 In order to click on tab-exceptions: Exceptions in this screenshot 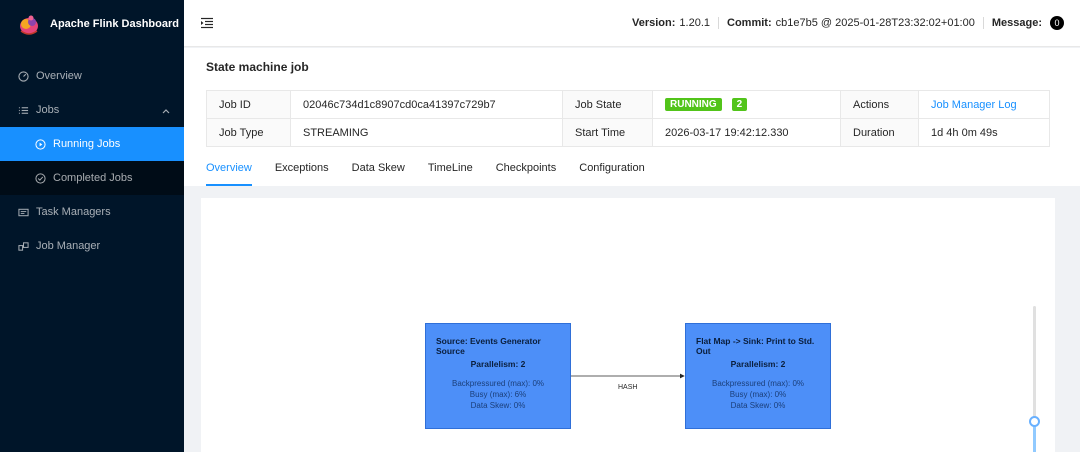, I will do `click(302, 173)`.